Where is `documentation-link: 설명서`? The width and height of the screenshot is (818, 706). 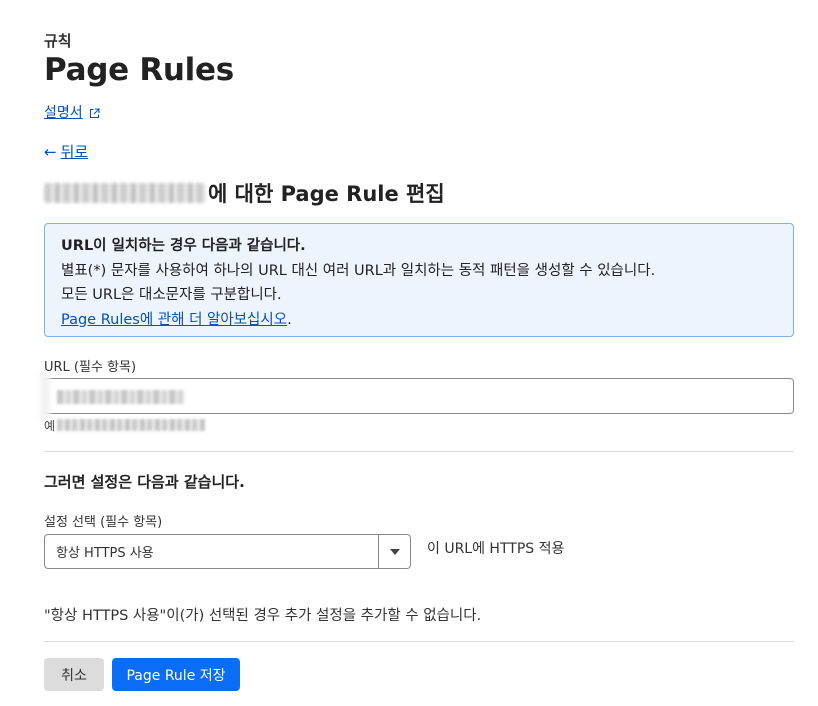 documentation-link: 설명서 is located at coordinates (72, 112).